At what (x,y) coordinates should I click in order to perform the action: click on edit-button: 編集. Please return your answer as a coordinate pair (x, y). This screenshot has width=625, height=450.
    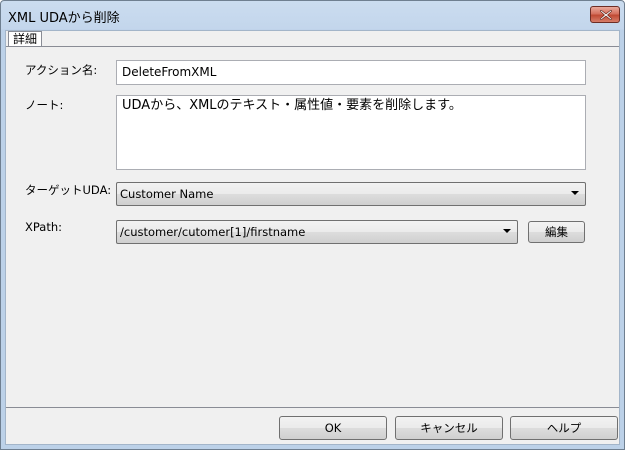
    Looking at the image, I should click on (556, 232).